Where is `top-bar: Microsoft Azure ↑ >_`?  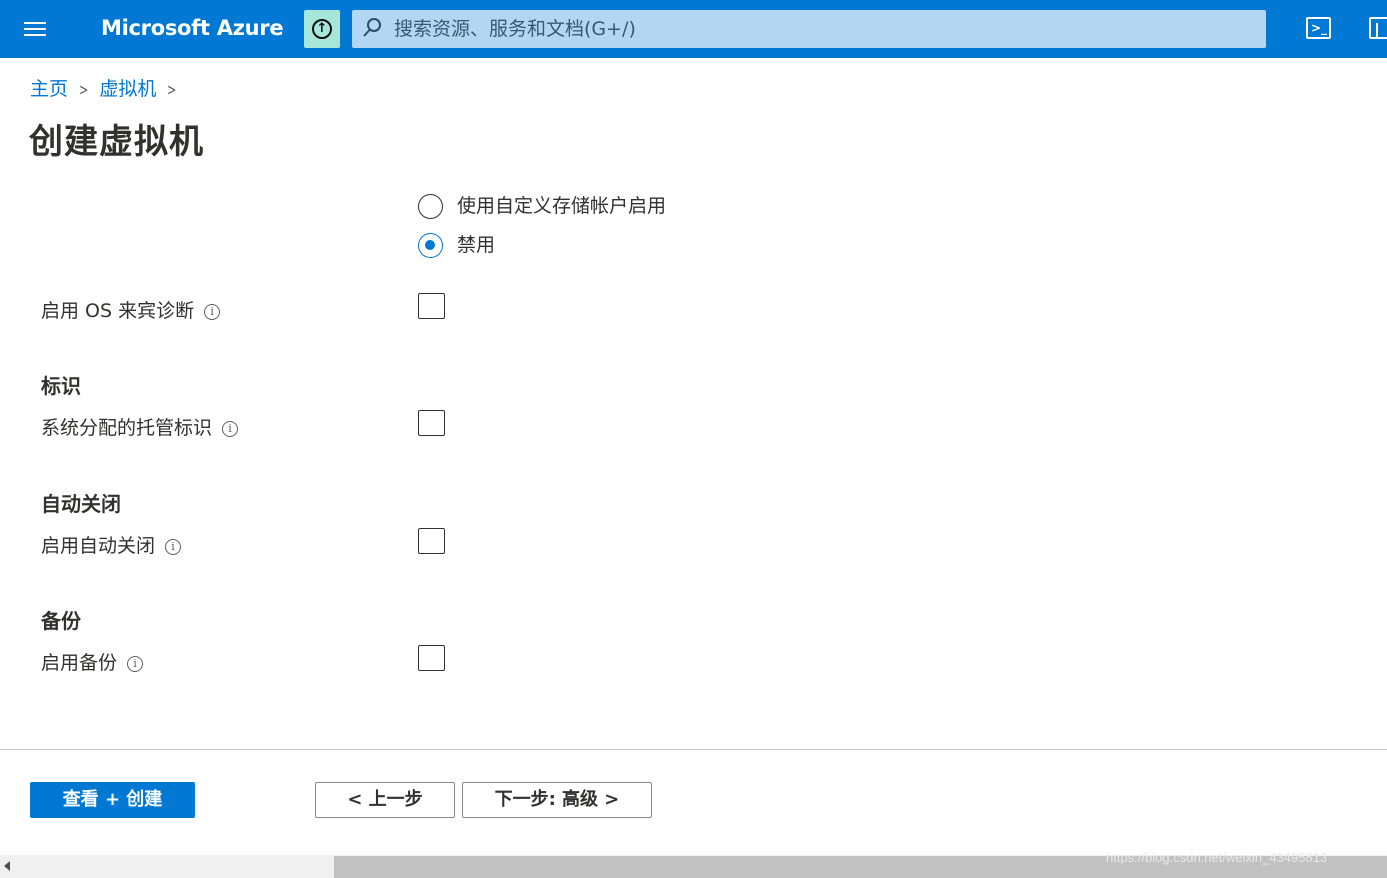 top-bar: Microsoft Azure ↑ >_ is located at coordinates (693, 29).